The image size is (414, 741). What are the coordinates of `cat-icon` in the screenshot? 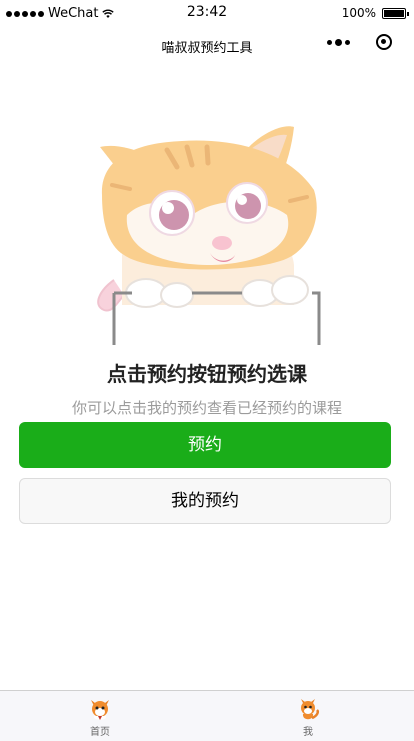 It's located at (100, 710).